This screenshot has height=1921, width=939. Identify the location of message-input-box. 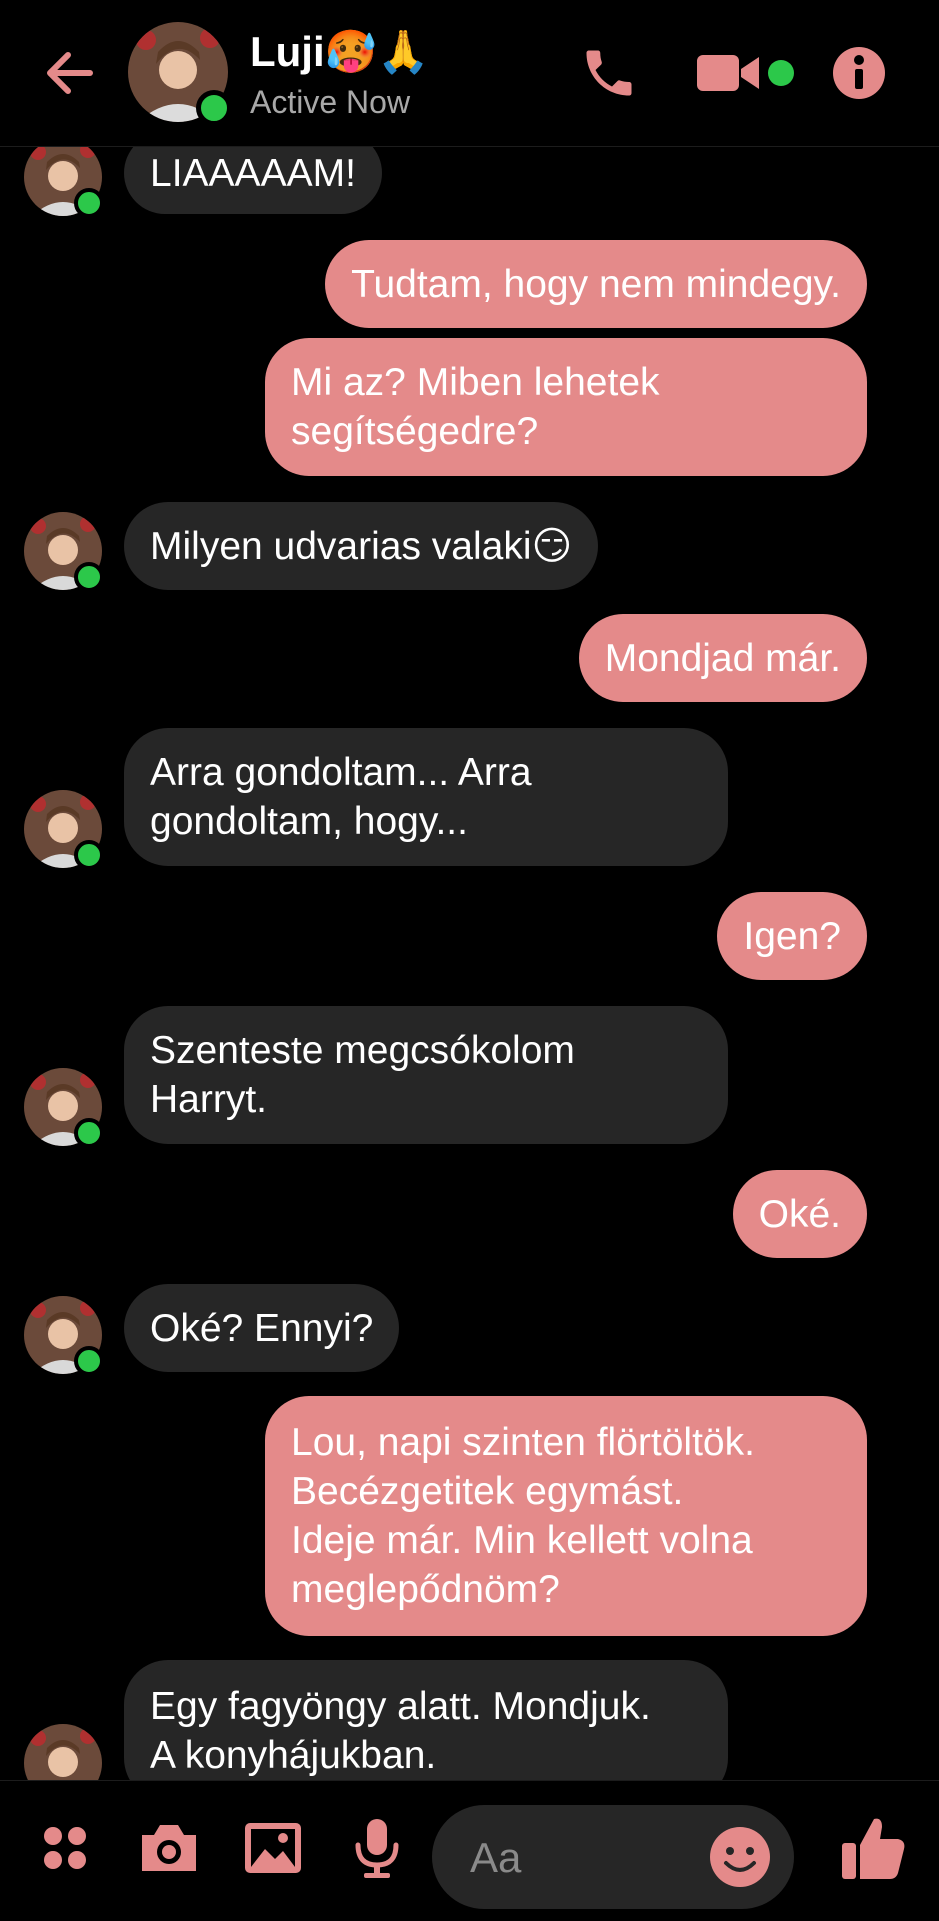
(613, 1857).